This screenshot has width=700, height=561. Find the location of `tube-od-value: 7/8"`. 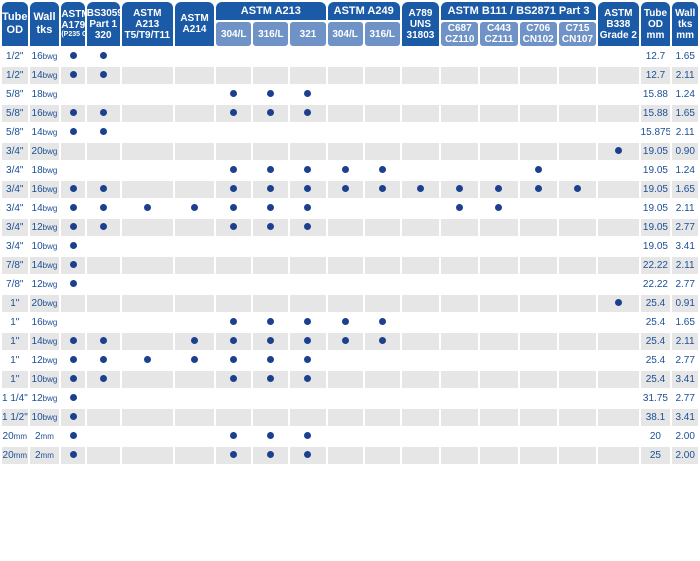

tube-od-value: 7/8" is located at coordinates (15, 265).